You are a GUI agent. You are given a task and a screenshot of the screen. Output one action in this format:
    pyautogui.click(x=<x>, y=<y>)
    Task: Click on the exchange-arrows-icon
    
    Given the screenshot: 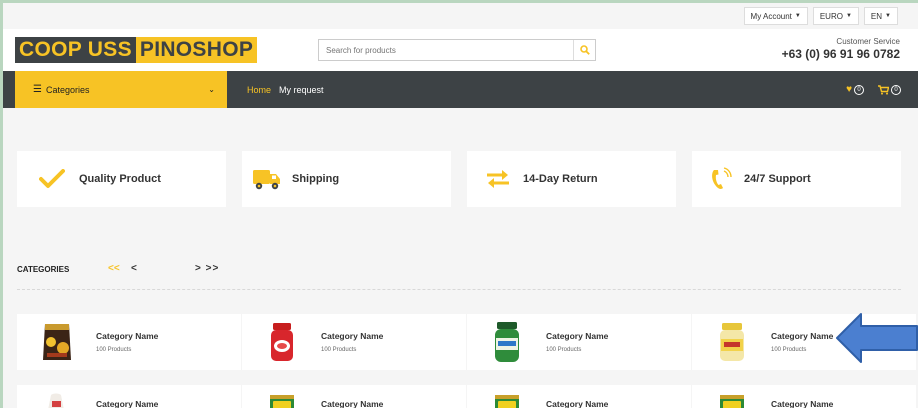 What is the action you would take?
    pyautogui.click(x=498, y=179)
    